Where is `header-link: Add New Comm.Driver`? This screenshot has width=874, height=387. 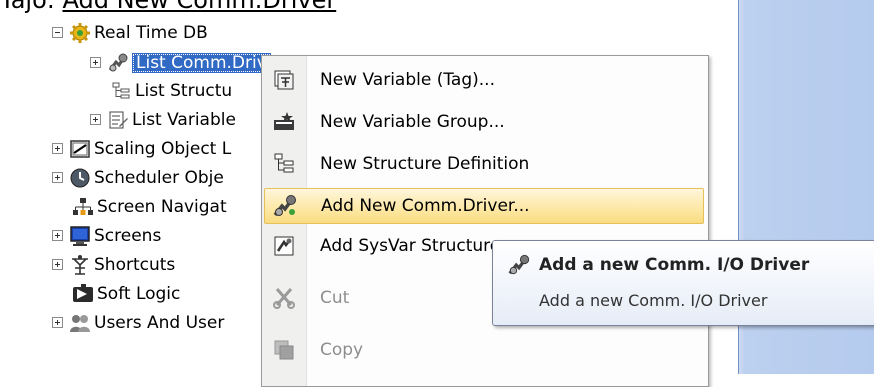
header-link: Add New Comm.Driver is located at coordinates (199, 7).